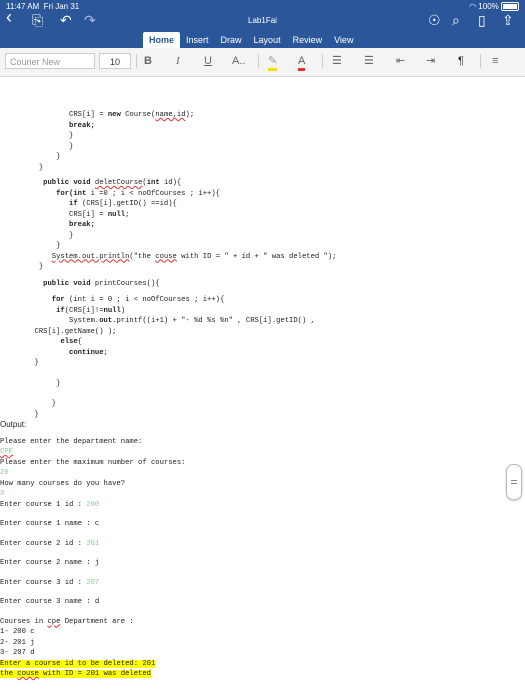 The image size is (525, 700). Describe the element at coordinates (148, 61) in the screenshot. I see `bold-icon: B` at that location.